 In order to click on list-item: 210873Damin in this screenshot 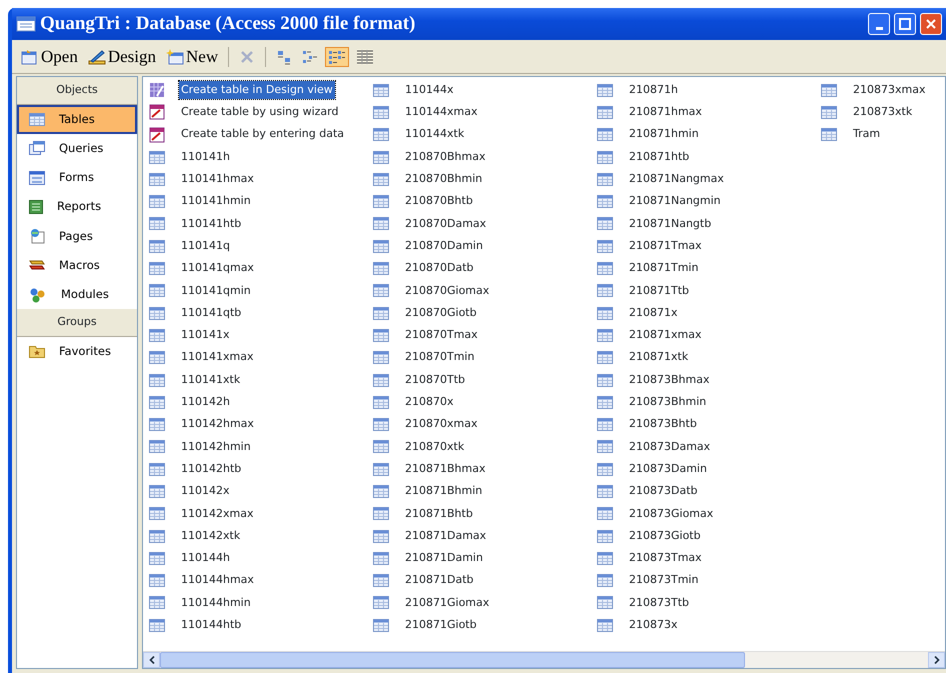, I will do `click(668, 469)`.